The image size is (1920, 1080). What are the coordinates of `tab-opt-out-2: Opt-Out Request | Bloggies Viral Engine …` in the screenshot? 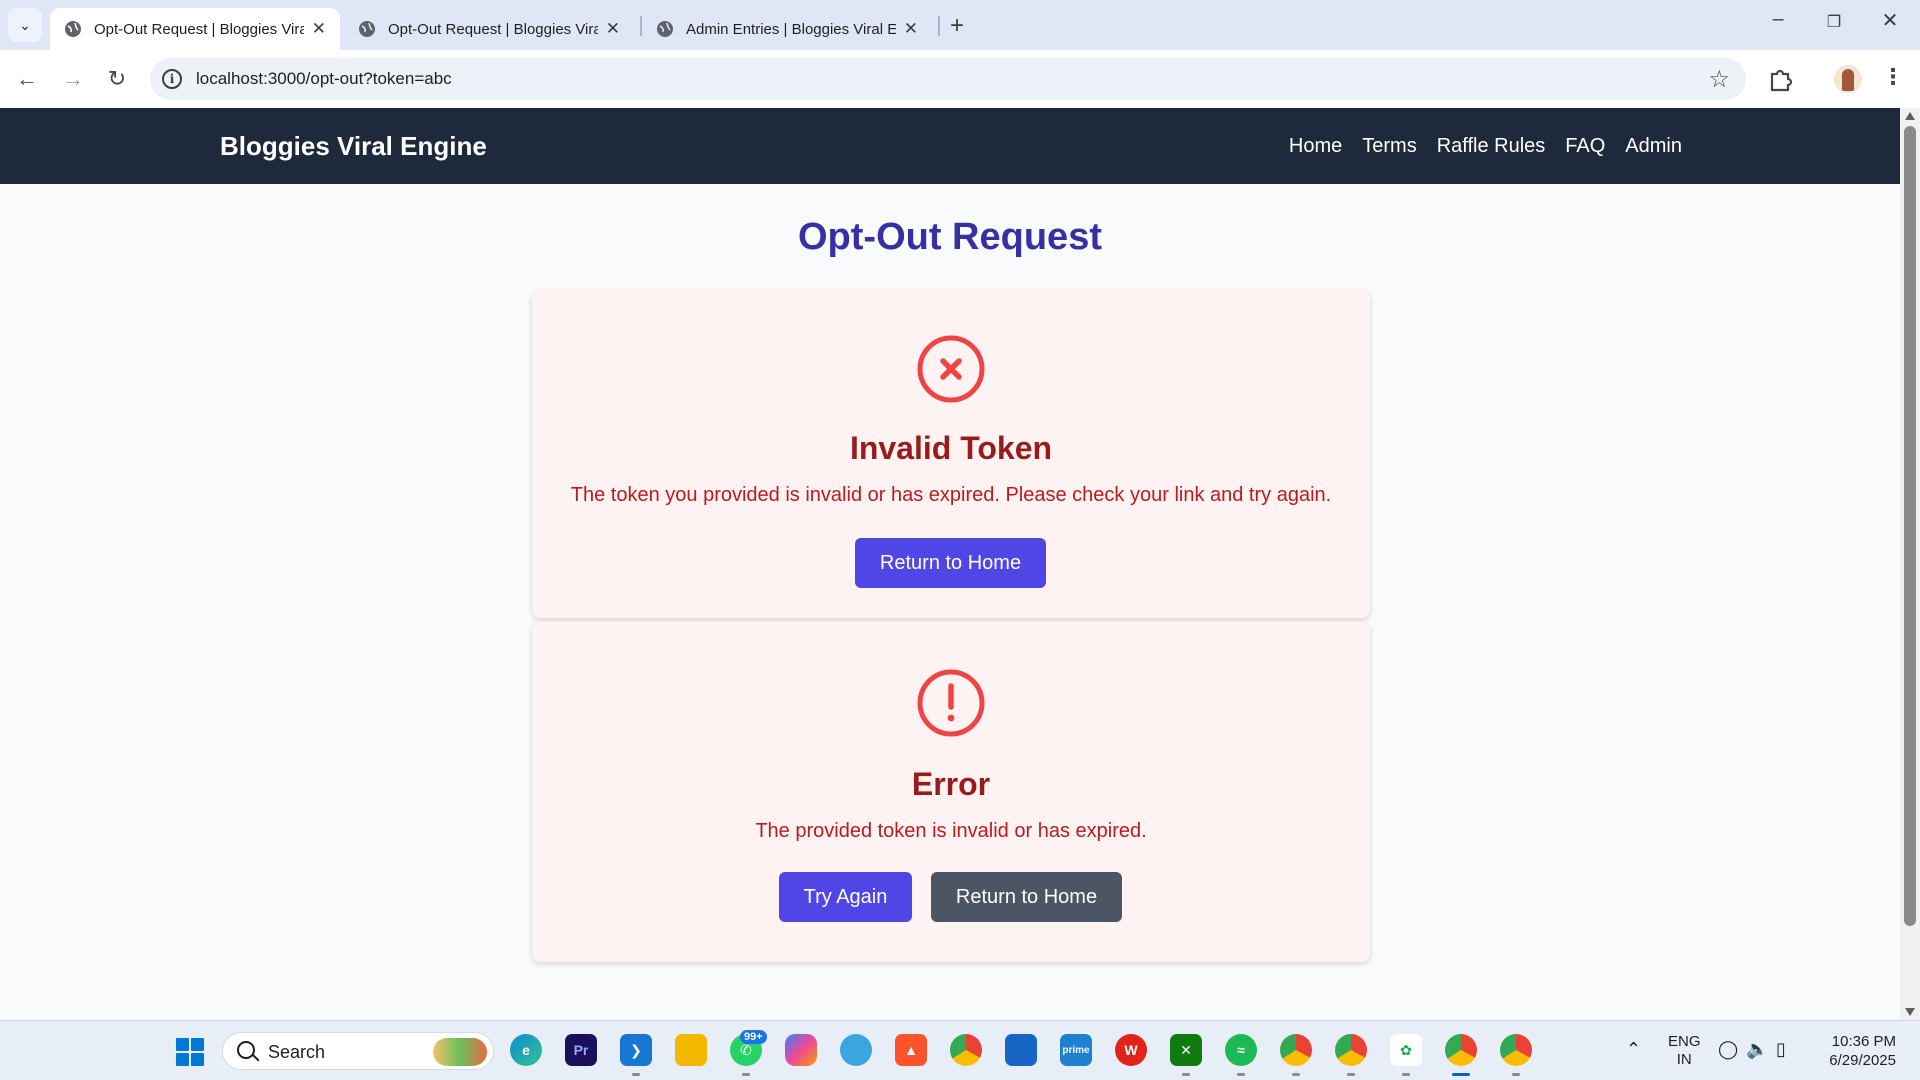 It's located at (489, 29).